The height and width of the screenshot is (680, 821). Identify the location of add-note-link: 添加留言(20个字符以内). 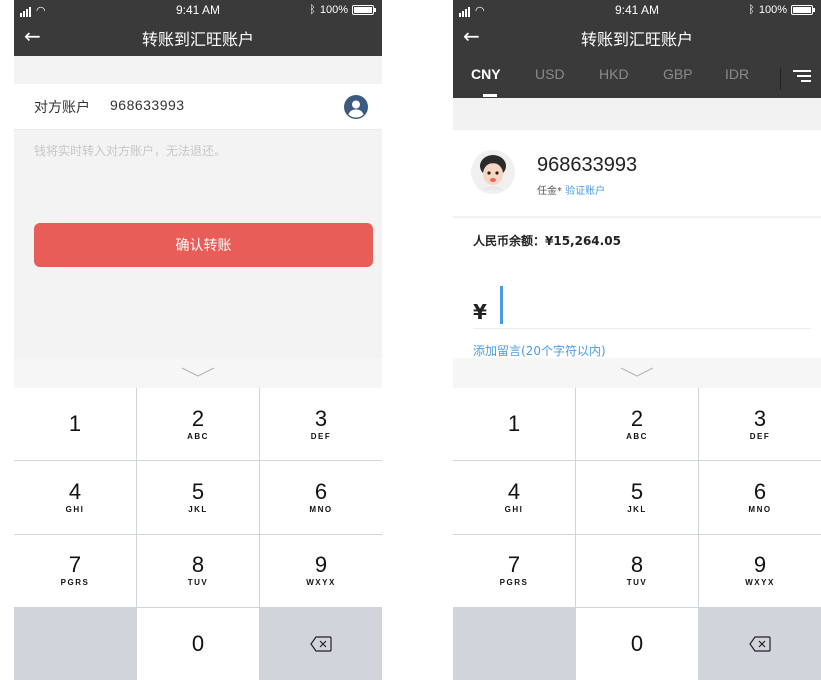
(539, 350).